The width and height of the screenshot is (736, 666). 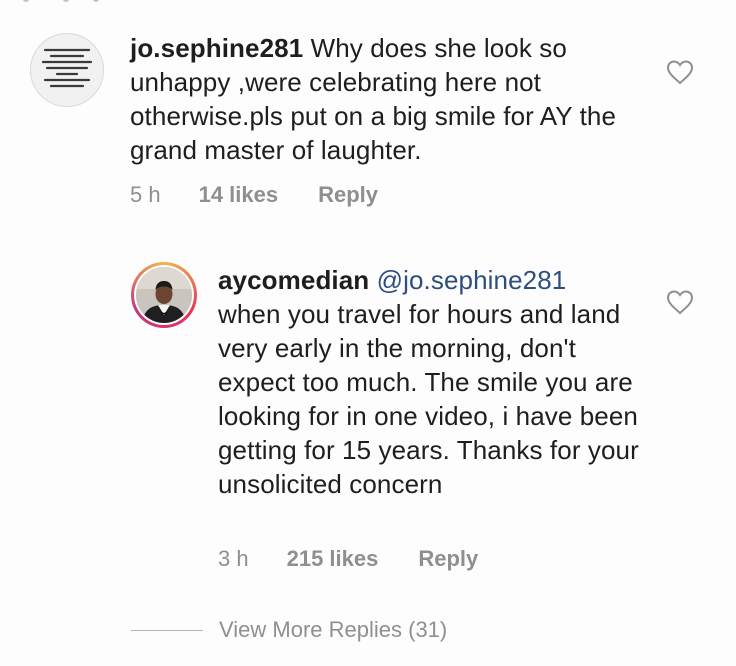 I want to click on comment-meta: 5 h 14 likes Reply, so click(x=254, y=195).